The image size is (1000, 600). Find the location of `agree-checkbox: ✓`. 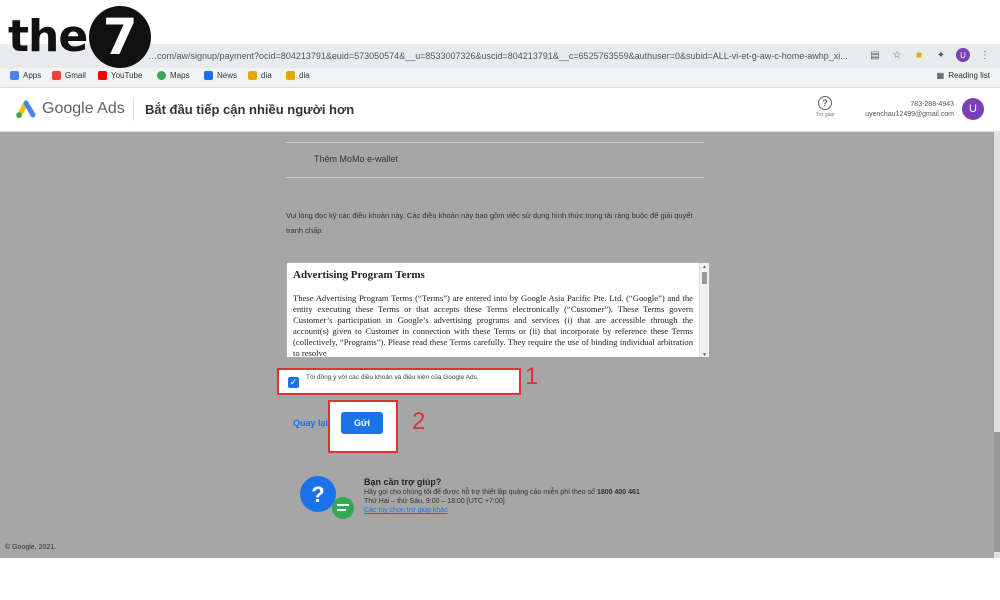

agree-checkbox: ✓ is located at coordinates (293, 382).